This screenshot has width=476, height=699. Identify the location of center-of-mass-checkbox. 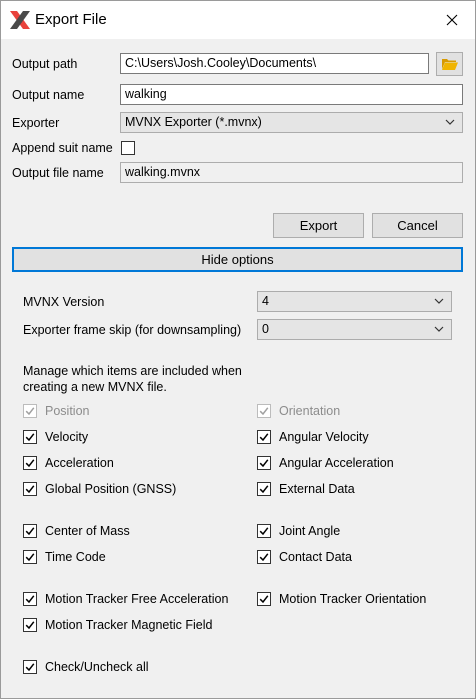
(30, 531).